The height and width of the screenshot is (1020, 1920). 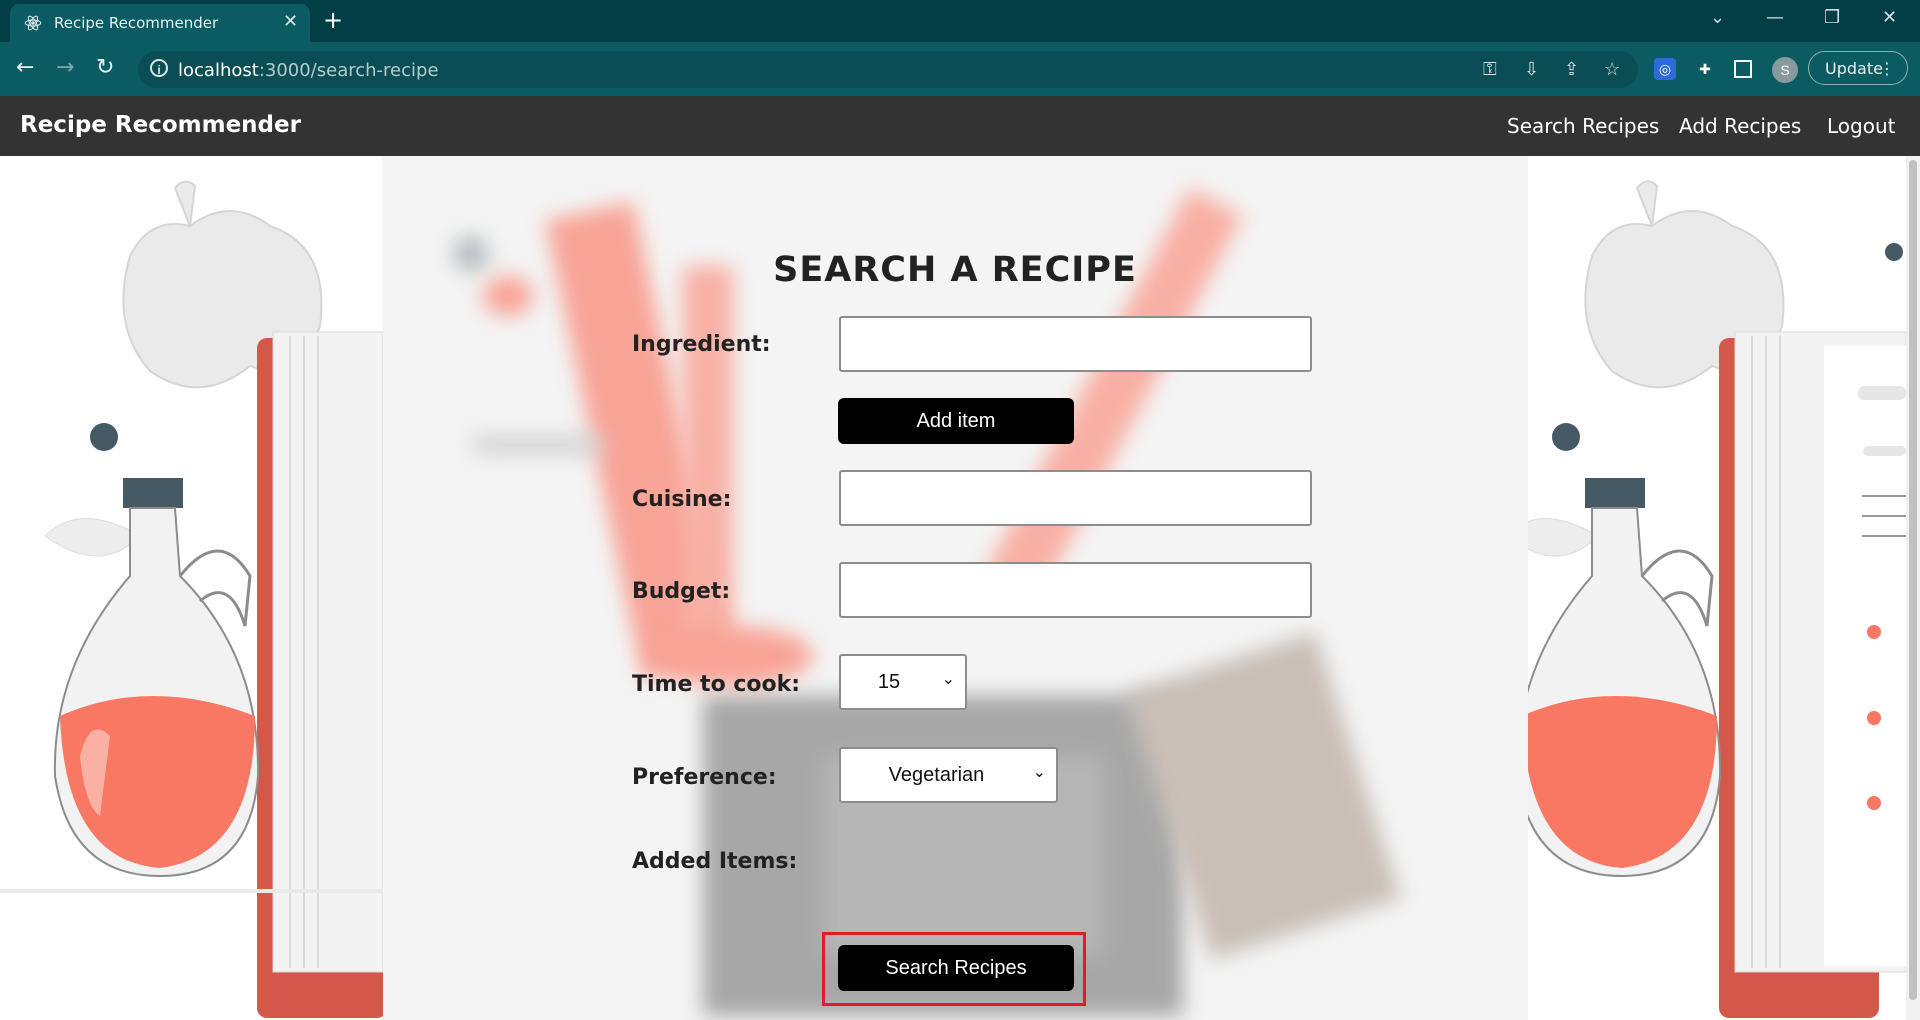 What do you see at coordinates (704, 777) in the screenshot?
I see `preference-label: Preference:` at bounding box center [704, 777].